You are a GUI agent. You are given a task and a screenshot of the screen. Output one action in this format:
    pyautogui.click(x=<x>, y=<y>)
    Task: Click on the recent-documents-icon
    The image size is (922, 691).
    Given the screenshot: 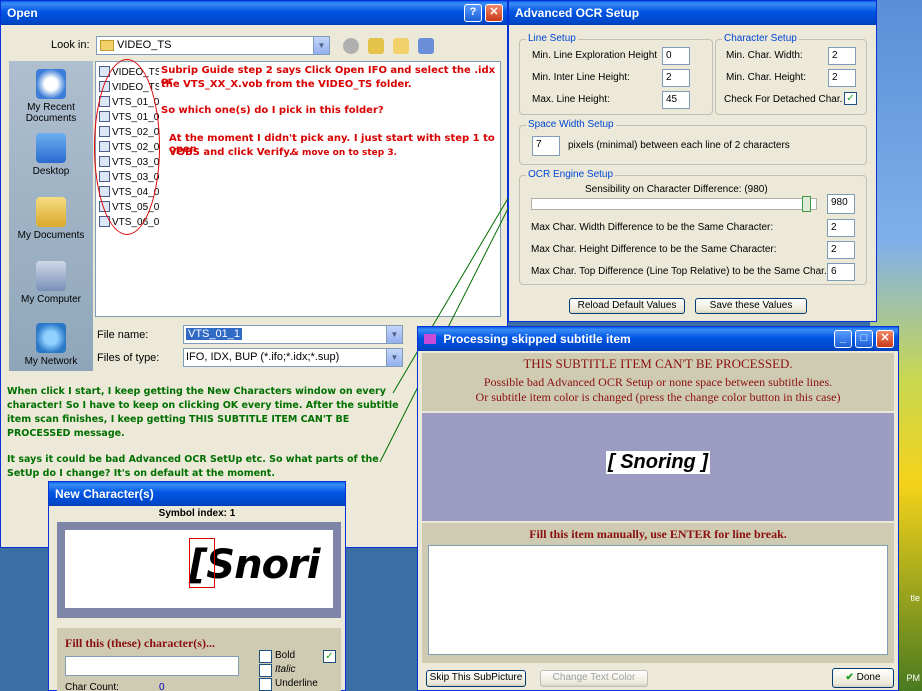 What is the action you would take?
    pyautogui.click(x=51, y=84)
    